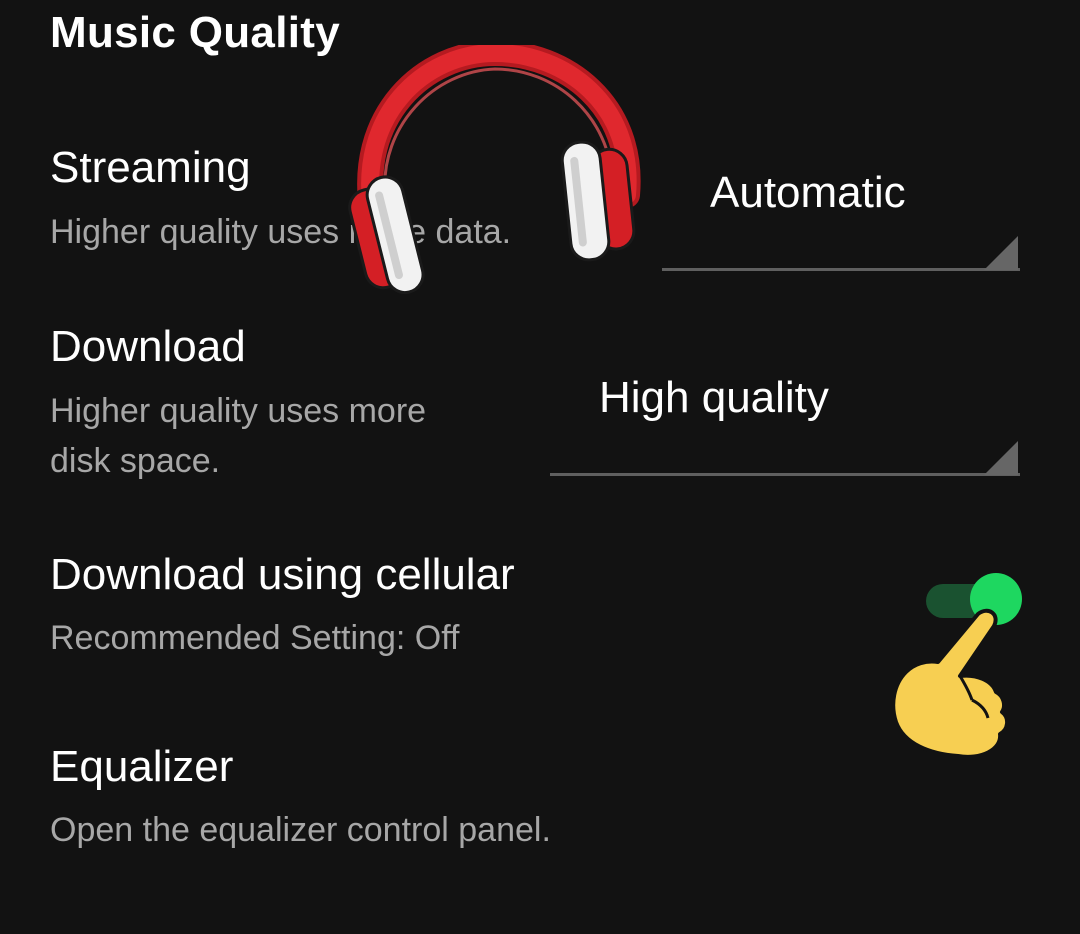  I want to click on pointing-hand-icon, so click(950, 683).